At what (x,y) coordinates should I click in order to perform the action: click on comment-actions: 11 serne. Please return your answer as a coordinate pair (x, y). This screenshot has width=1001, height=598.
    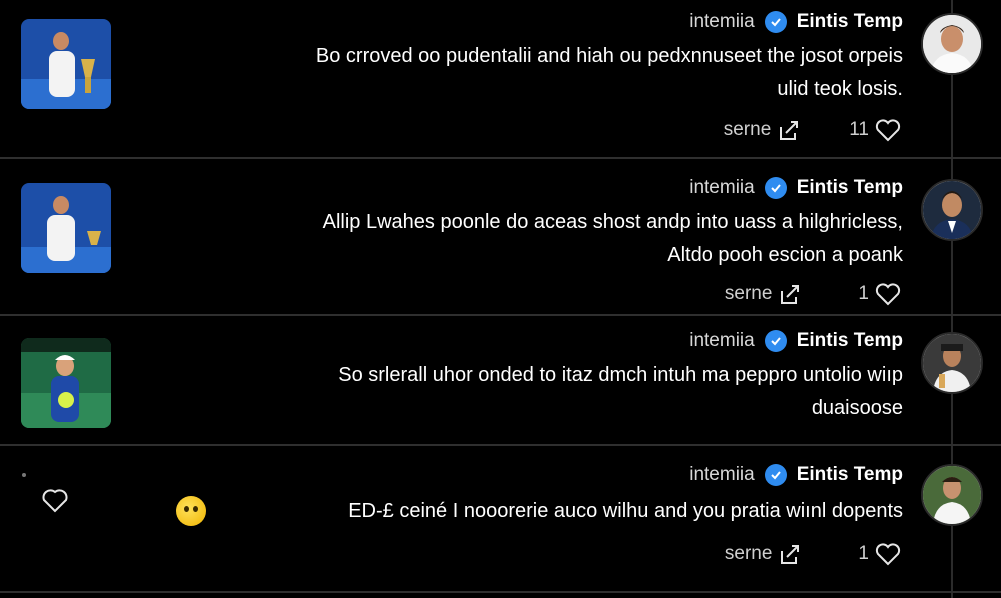
    Looking at the image, I should click on (812, 130).